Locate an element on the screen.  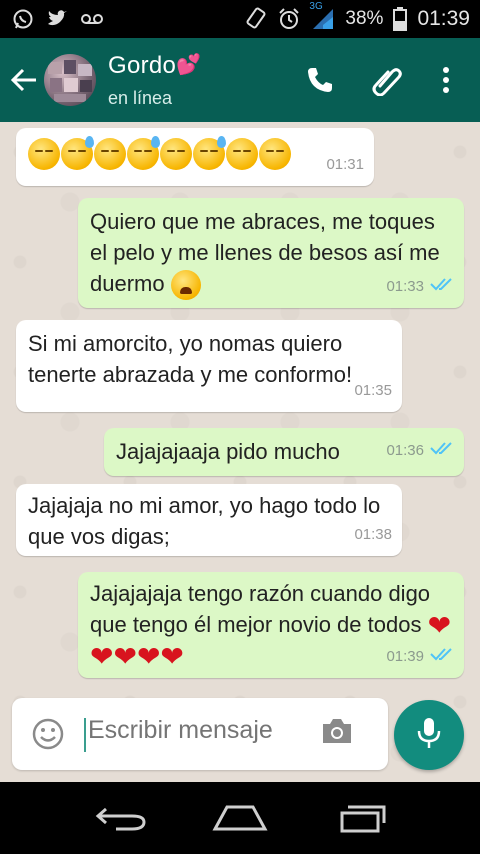
twitter-icon is located at coordinates (57, 19).